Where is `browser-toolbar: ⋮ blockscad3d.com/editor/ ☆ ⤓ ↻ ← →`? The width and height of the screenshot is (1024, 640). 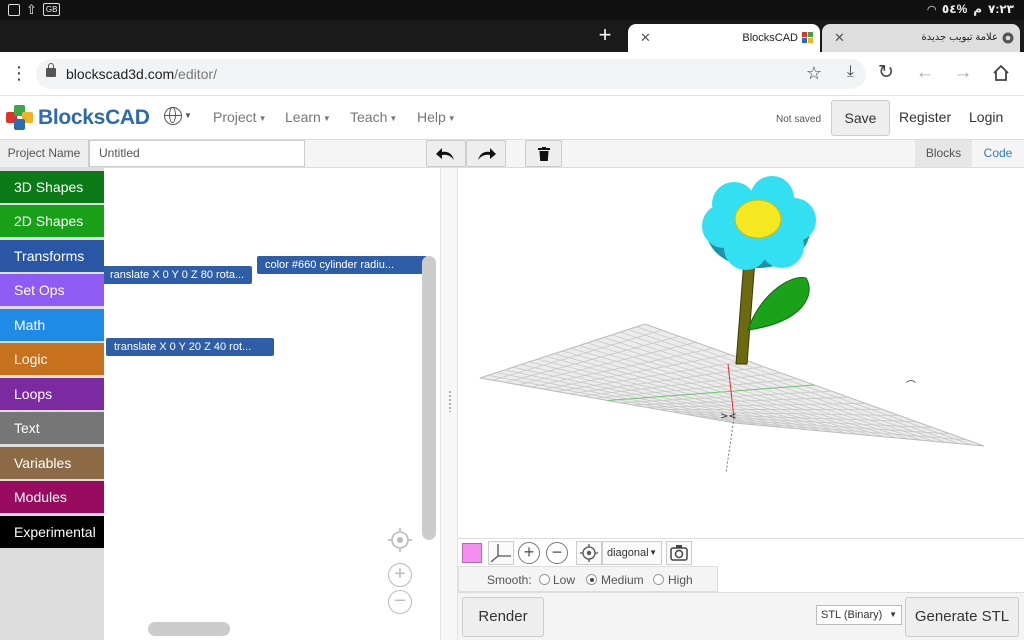 browser-toolbar: ⋮ blockscad3d.com/editor/ ☆ ⤓ ↻ ← → is located at coordinates (512, 74).